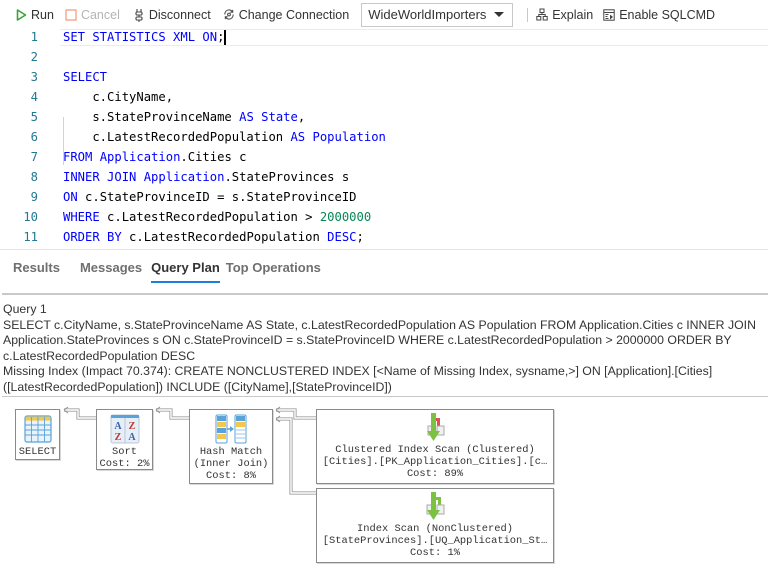 The height and width of the screenshot is (572, 768). What do you see at coordinates (34, 157) in the screenshot?
I see `line-number: 7` at bounding box center [34, 157].